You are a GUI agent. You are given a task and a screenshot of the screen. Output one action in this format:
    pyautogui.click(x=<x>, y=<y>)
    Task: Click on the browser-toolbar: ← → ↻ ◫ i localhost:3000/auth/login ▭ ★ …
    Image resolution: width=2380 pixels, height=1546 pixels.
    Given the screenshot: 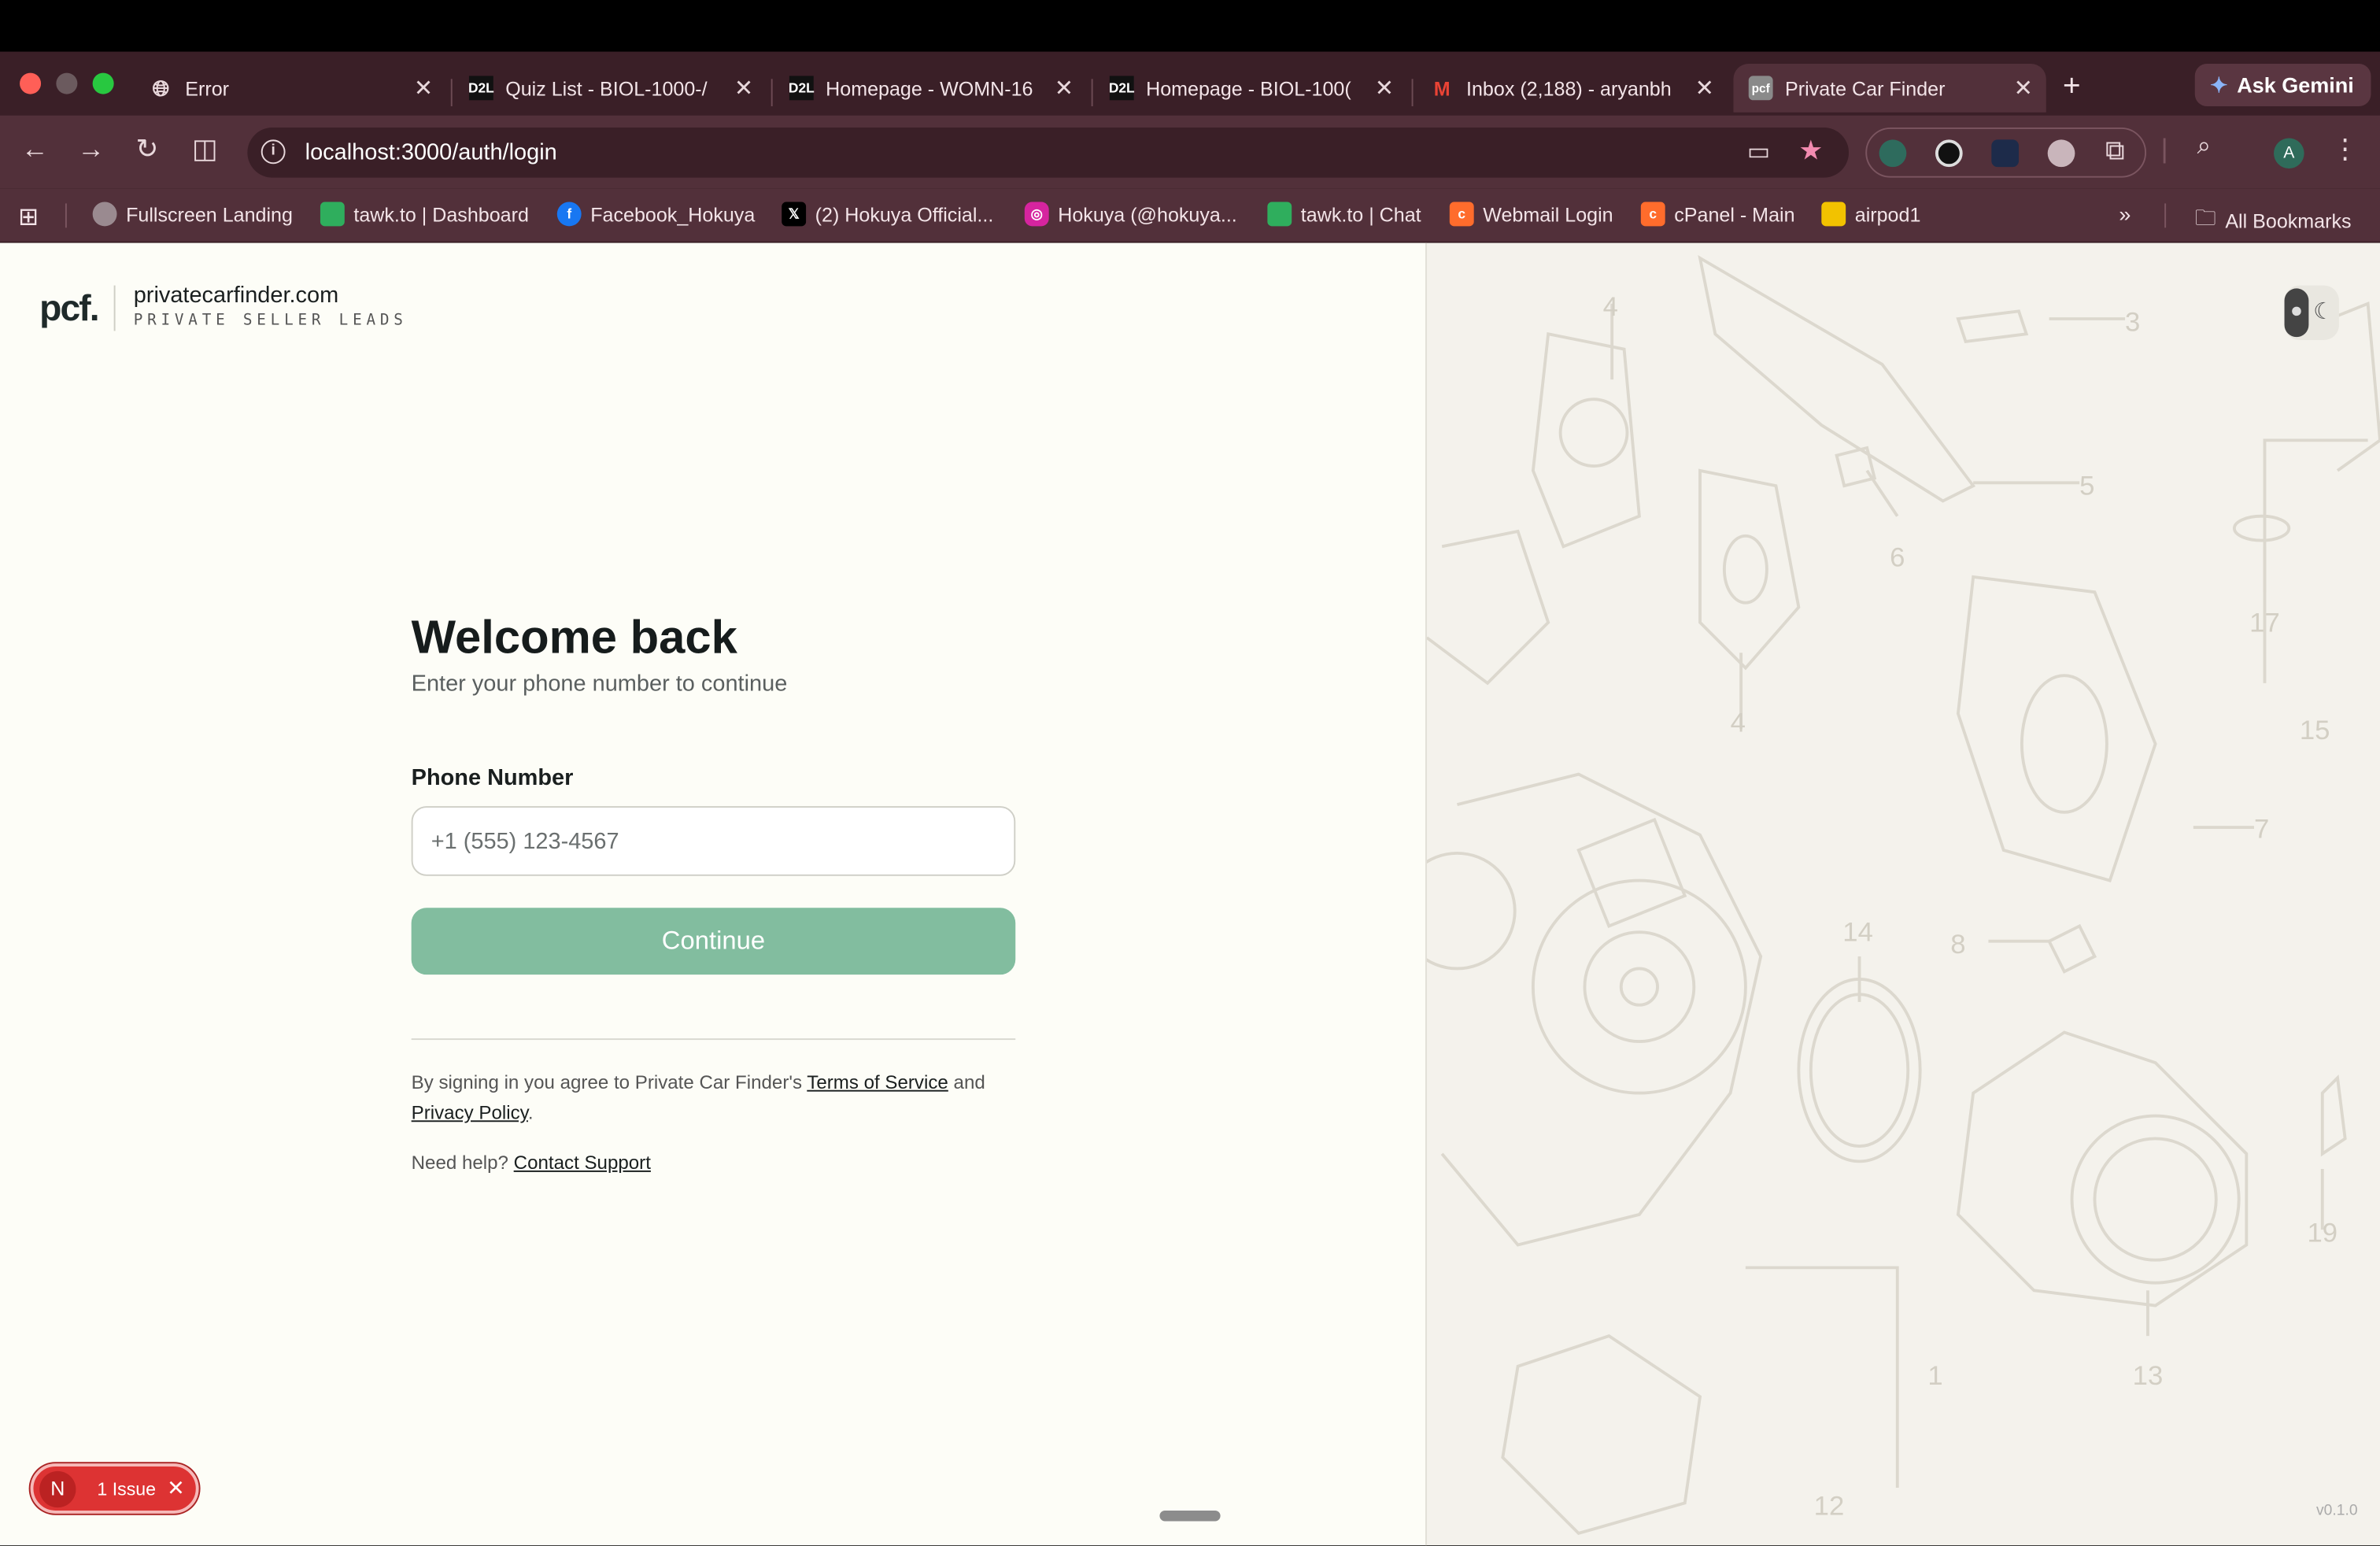 What is the action you would take?
    pyautogui.click(x=1190, y=152)
    